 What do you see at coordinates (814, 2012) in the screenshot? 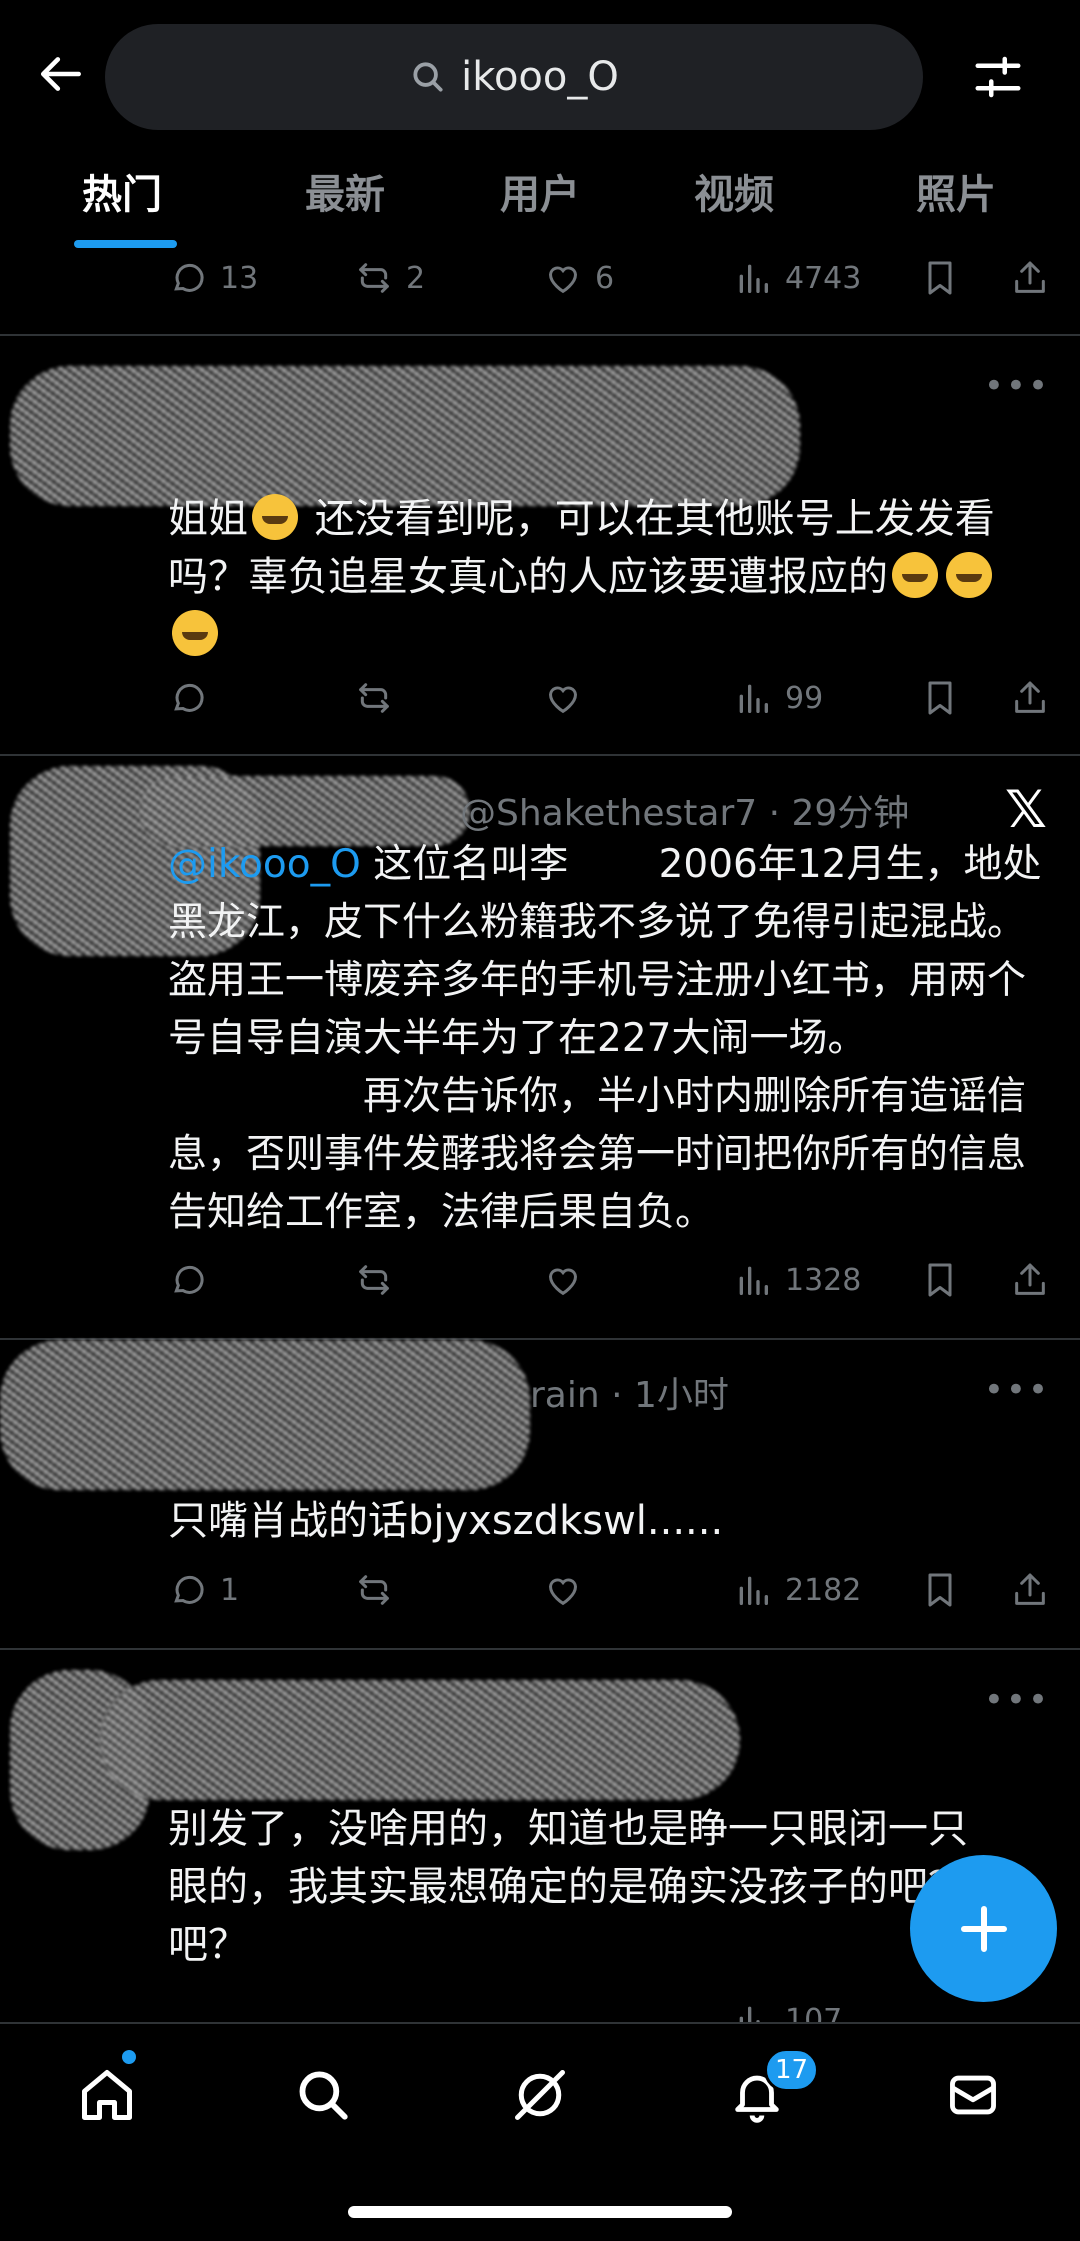
I see `views-count: 107` at bounding box center [814, 2012].